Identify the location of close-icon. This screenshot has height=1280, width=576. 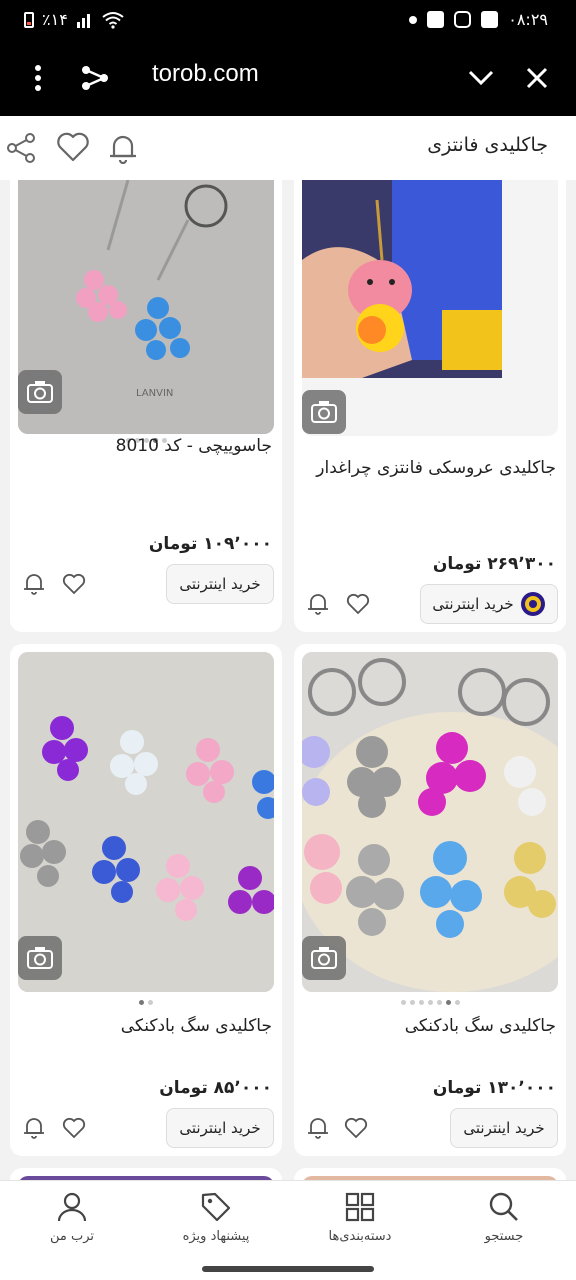
(537, 78).